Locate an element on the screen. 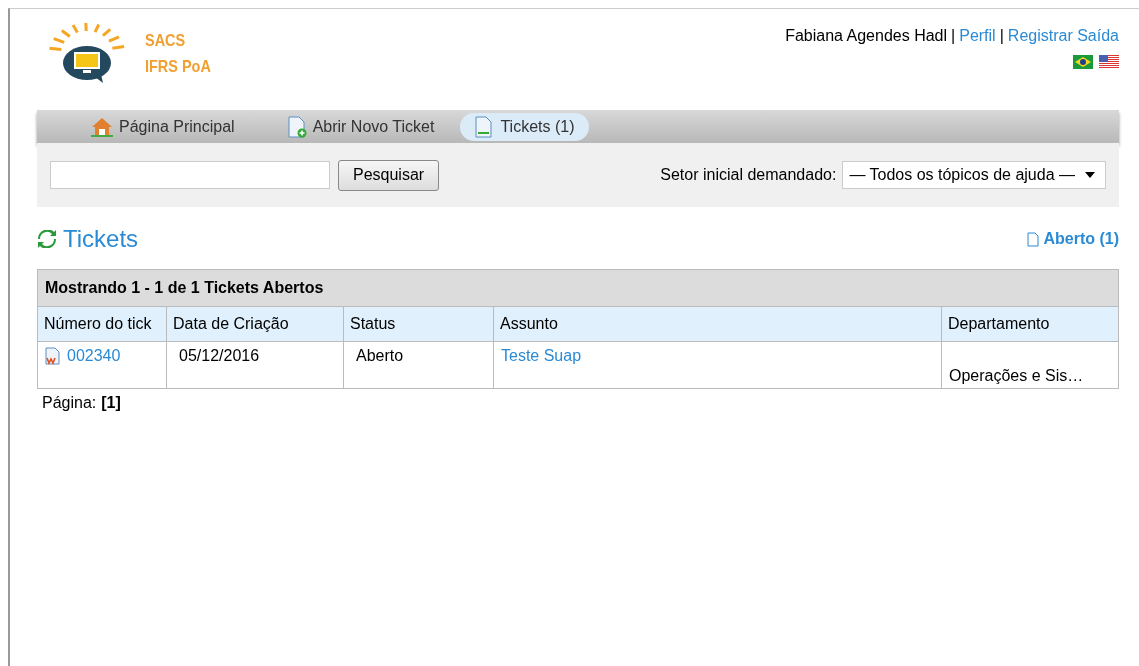 The width and height of the screenshot is (1139, 666). logo-subtitle: IFRS PoA is located at coordinates (178, 67).